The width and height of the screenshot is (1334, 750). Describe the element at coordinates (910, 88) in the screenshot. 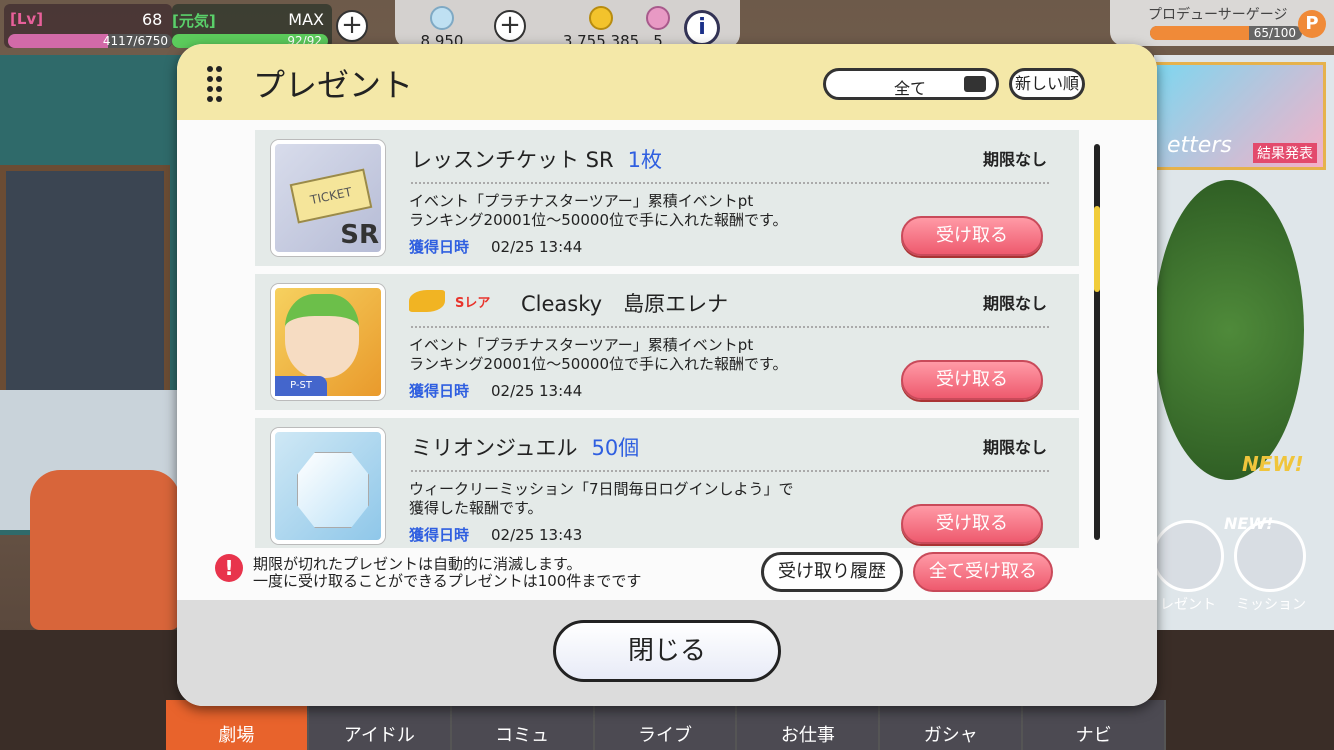

I see `filter-value: 全て` at that location.